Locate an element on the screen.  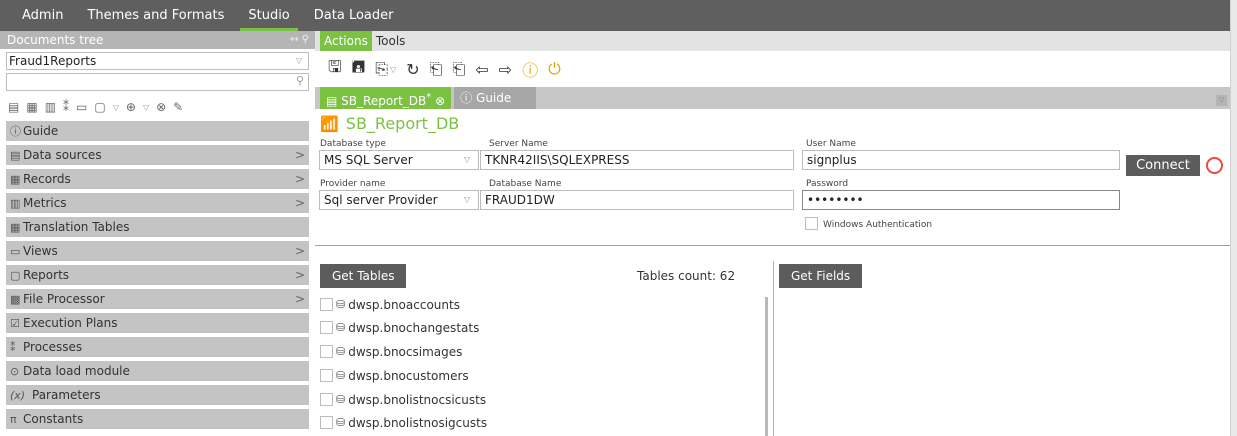
report-select: Fraud1Reports ▽ is located at coordinates (157, 61).